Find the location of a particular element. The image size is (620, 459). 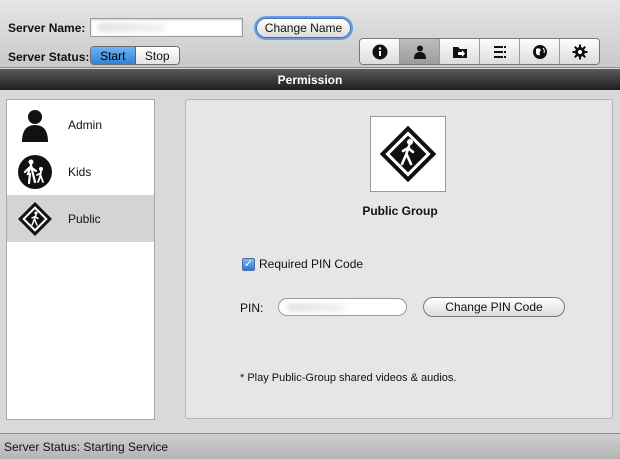

start-segment: Start is located at coordinates (113, 55).